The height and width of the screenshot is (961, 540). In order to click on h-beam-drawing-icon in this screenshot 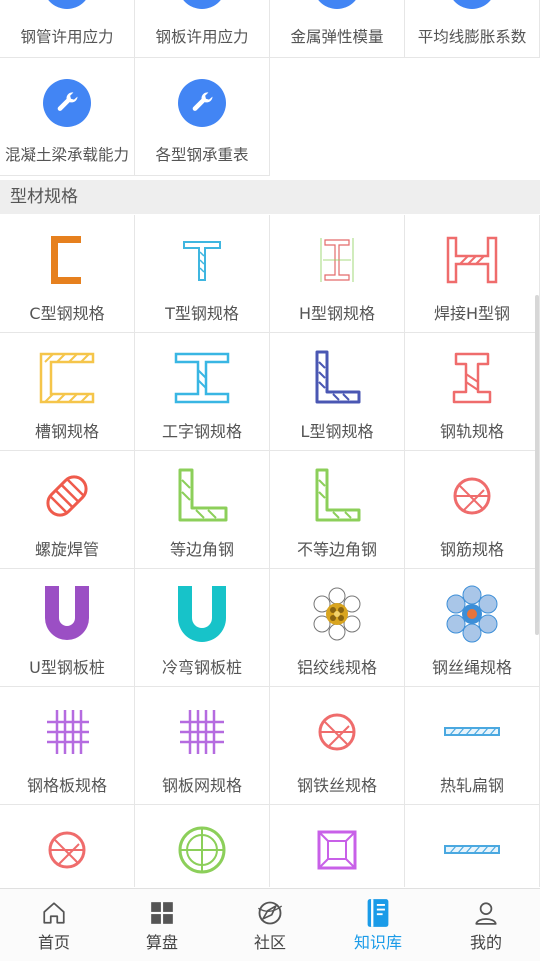, I will do `click(337, 260)`.